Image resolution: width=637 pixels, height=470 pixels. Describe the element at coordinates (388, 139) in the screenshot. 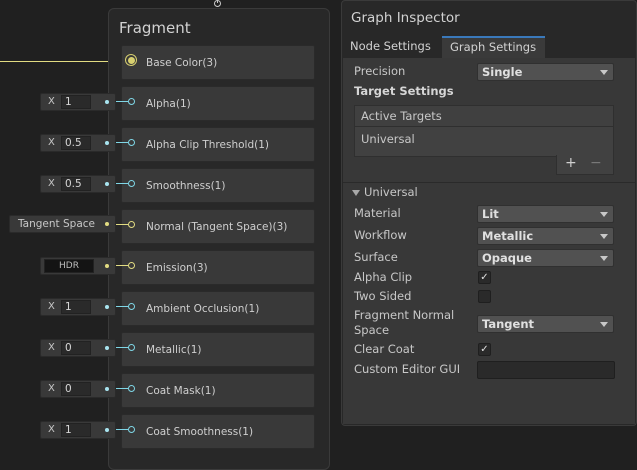

I see `target-item-universal: Universal` at that location.